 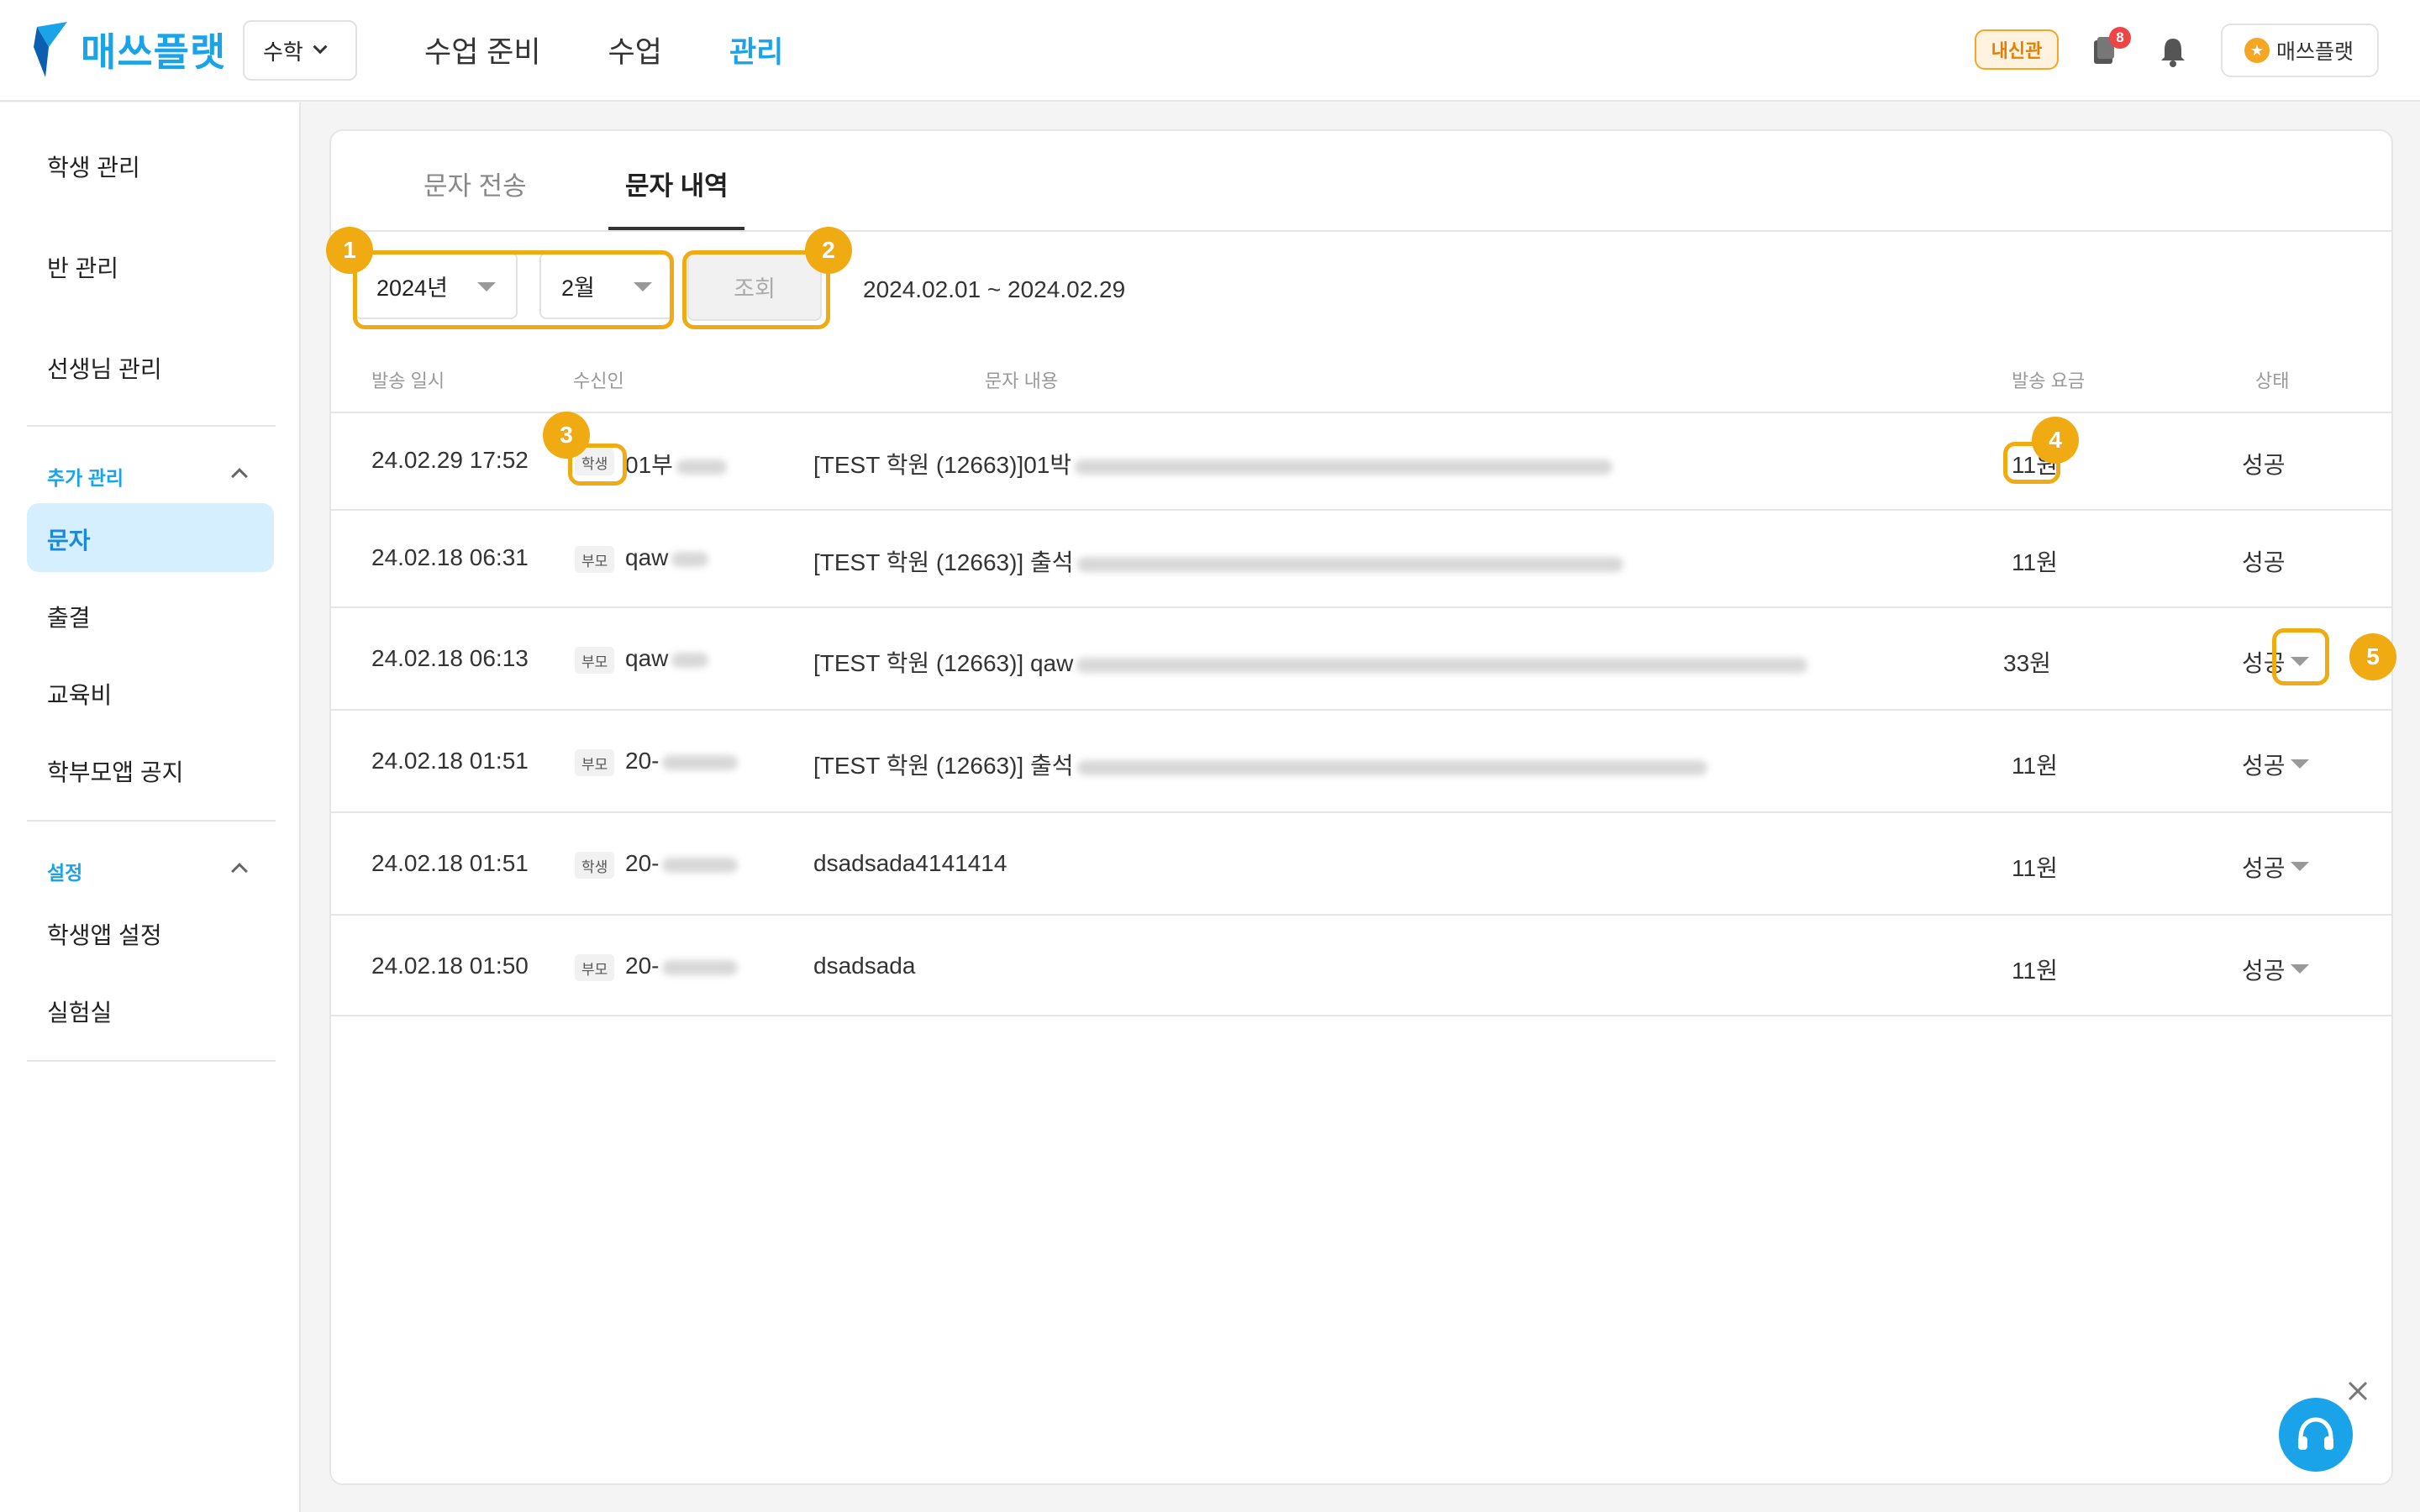 What do you see at coordinates (1361, 181) in the screenshot?
I see `tab-bar: 문자 전송 문자 내역` at bounding box center [1361, 181].